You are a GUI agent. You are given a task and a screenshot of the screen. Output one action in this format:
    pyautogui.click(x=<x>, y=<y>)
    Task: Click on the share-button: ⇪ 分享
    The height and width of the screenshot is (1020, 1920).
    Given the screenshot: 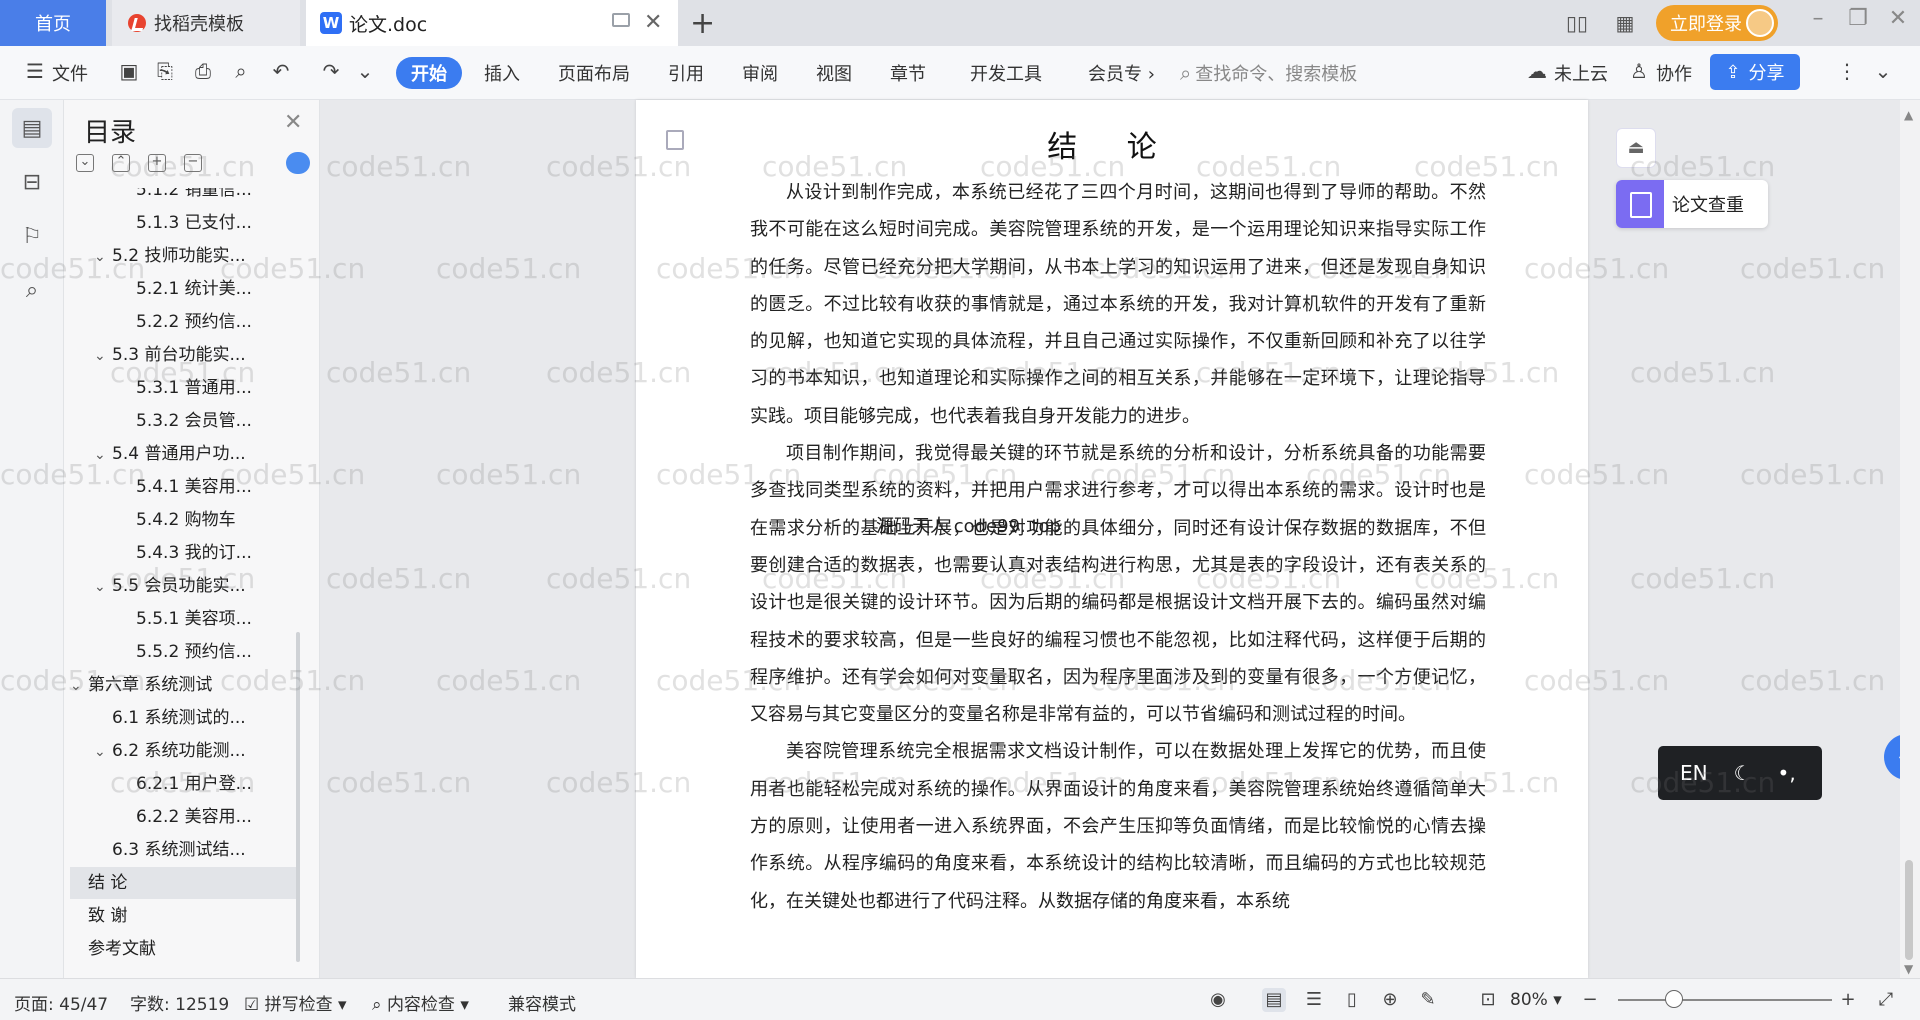 What is the action you would take?
    pyautogui.click(x=1755, y=72)
    